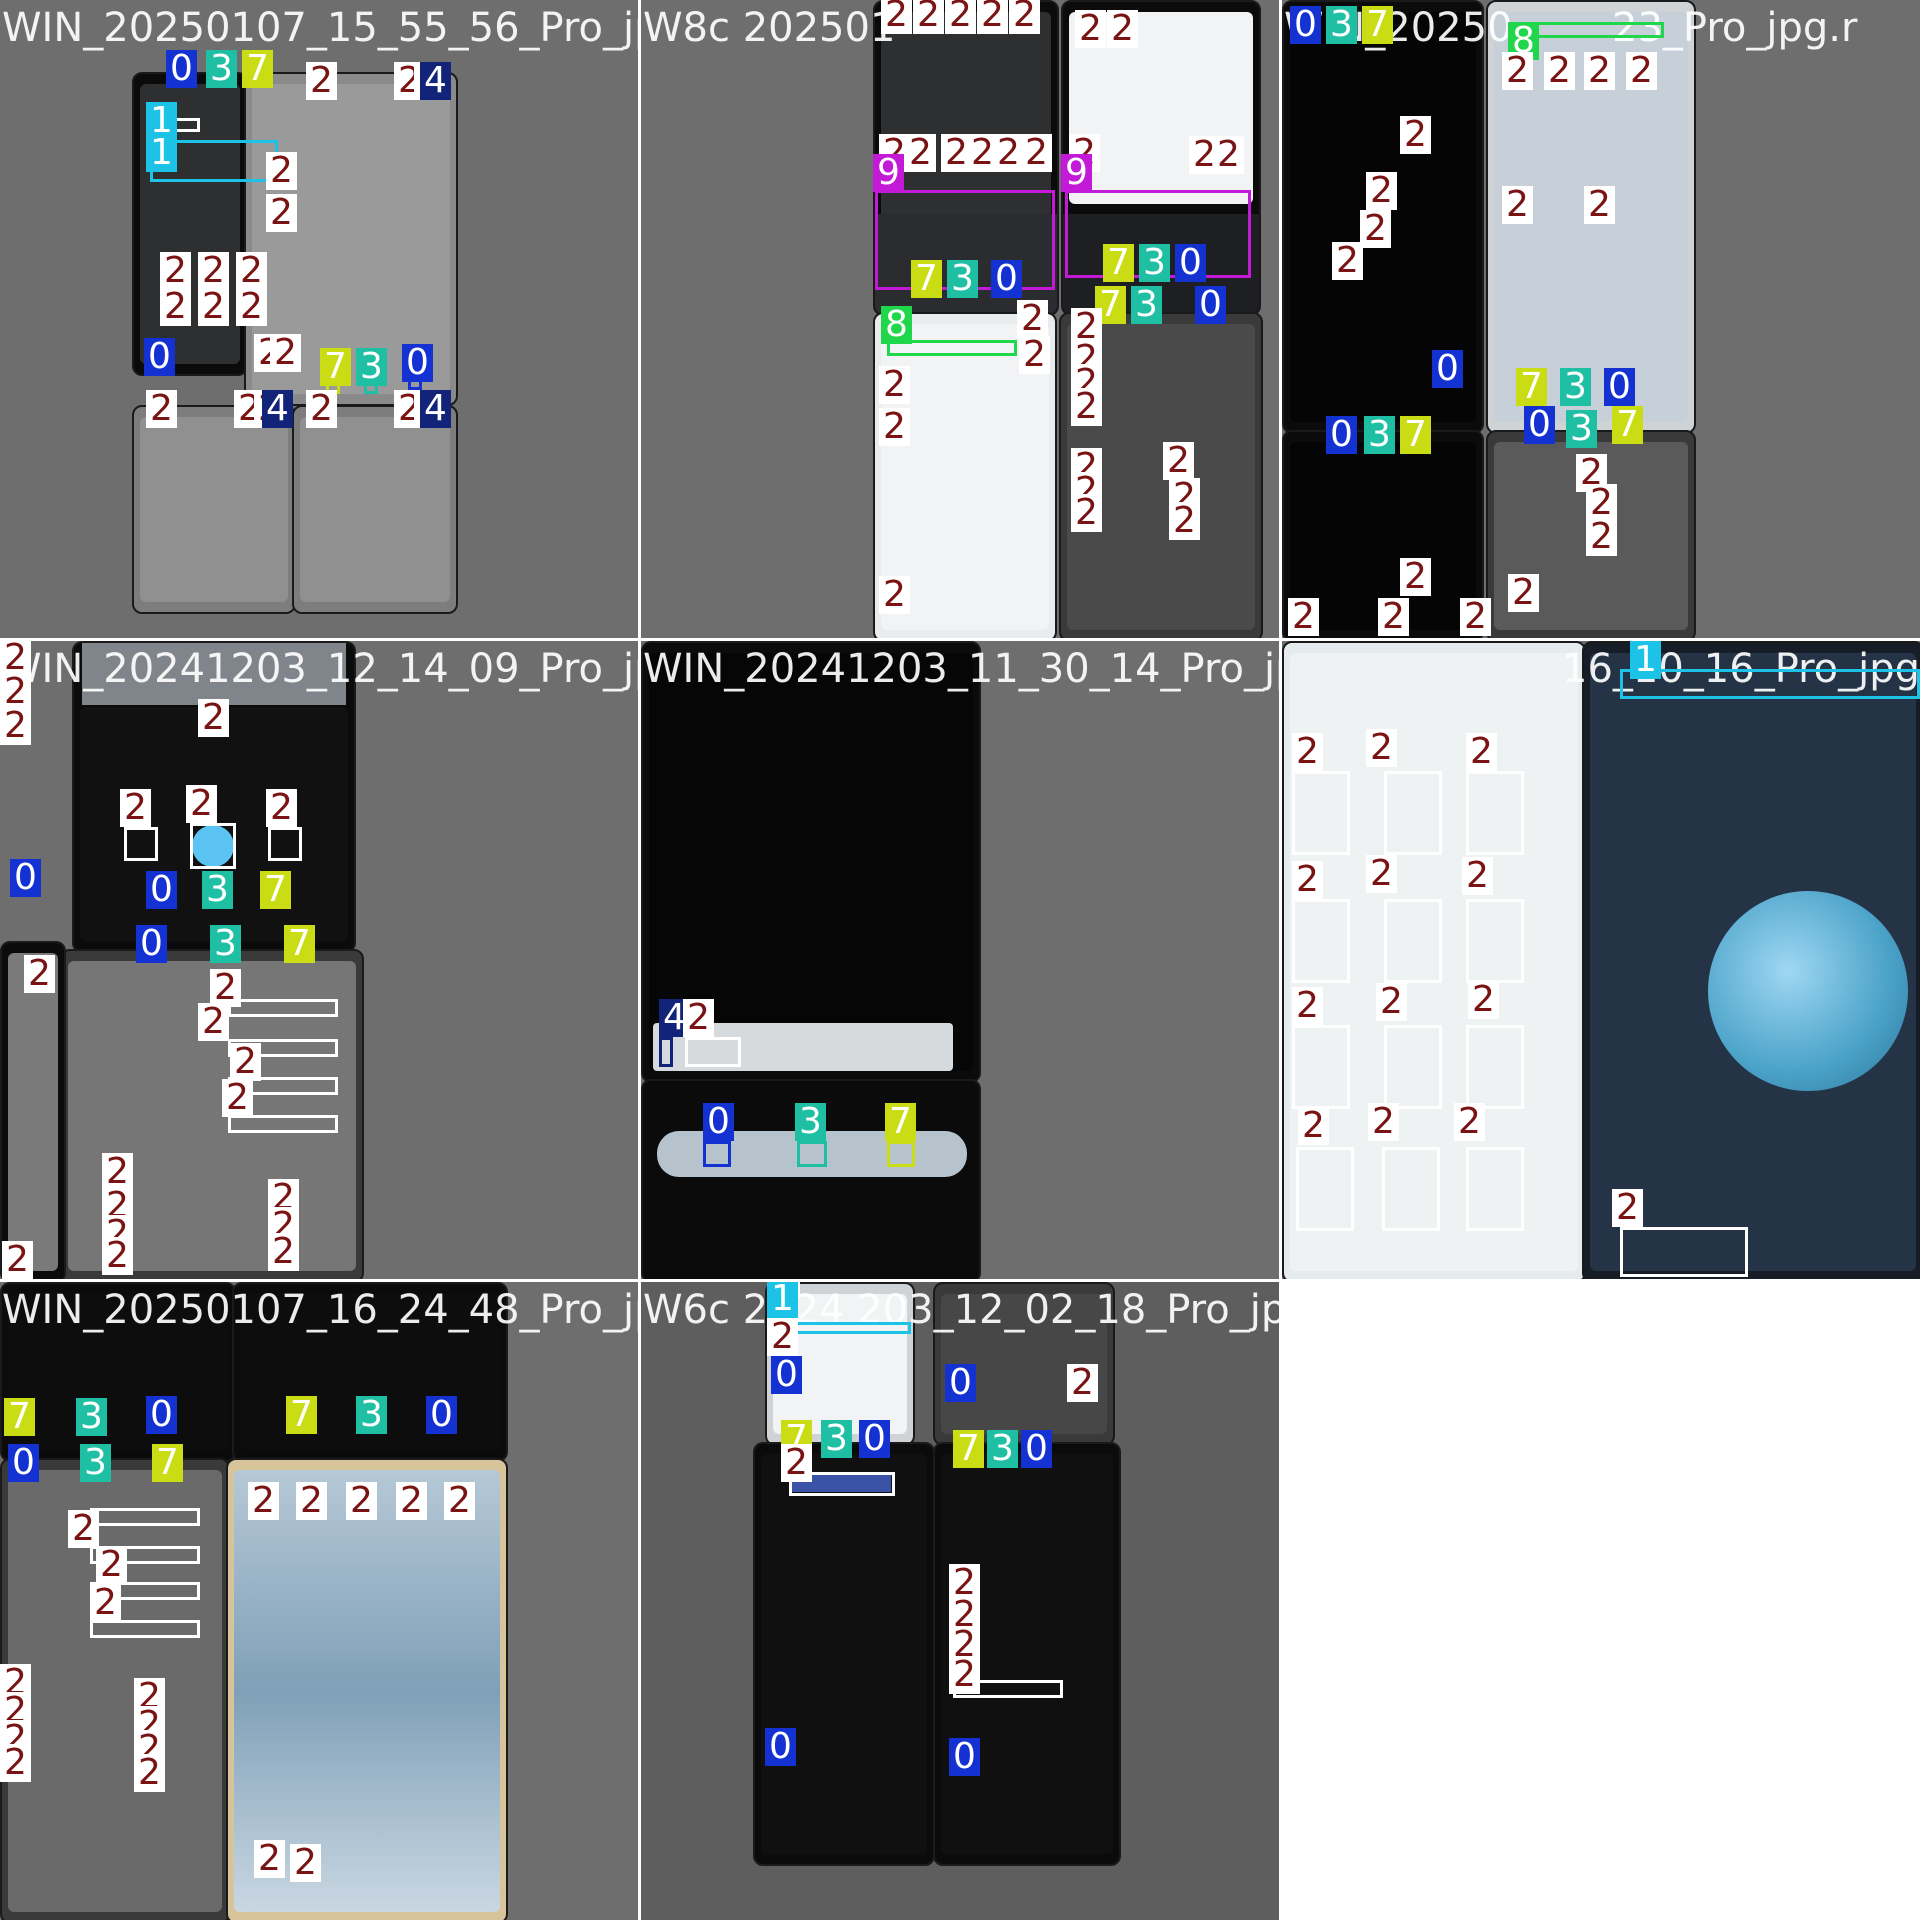 This screenshot has width=1920, height=1920. I want to click on tile-title: WIN_20250107_16_24_48_Pro_jpg.rf, so click(320, 1310).